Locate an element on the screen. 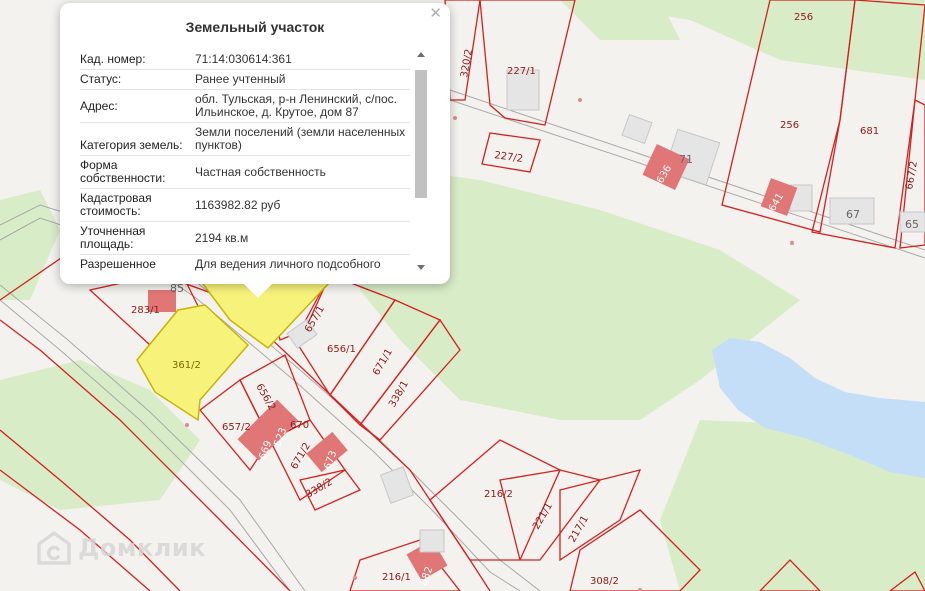 This screenshot has width=925, height=591. info-value: 71:14:030614:361 is located at coordinates (243, 59).